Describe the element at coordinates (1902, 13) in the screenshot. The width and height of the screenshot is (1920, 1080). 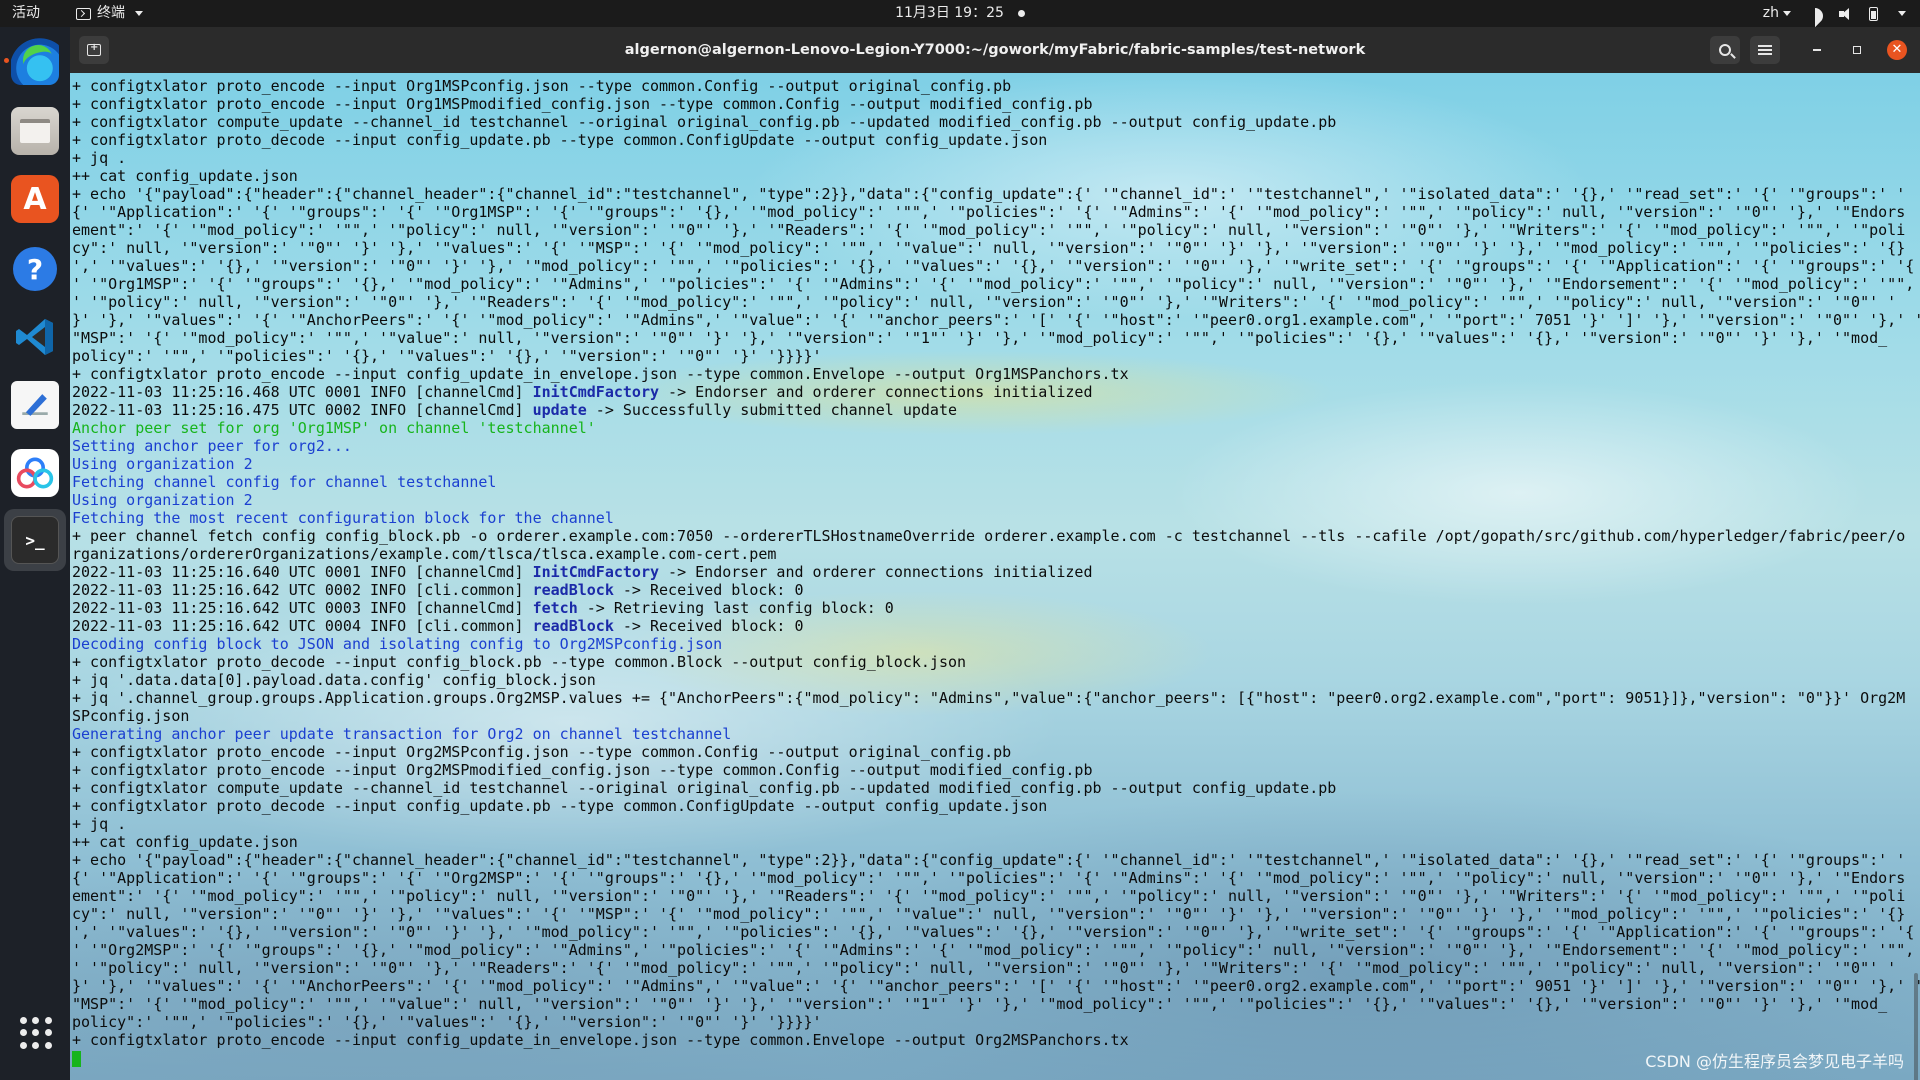
I see `system-menu-chevron-icon` at that location.